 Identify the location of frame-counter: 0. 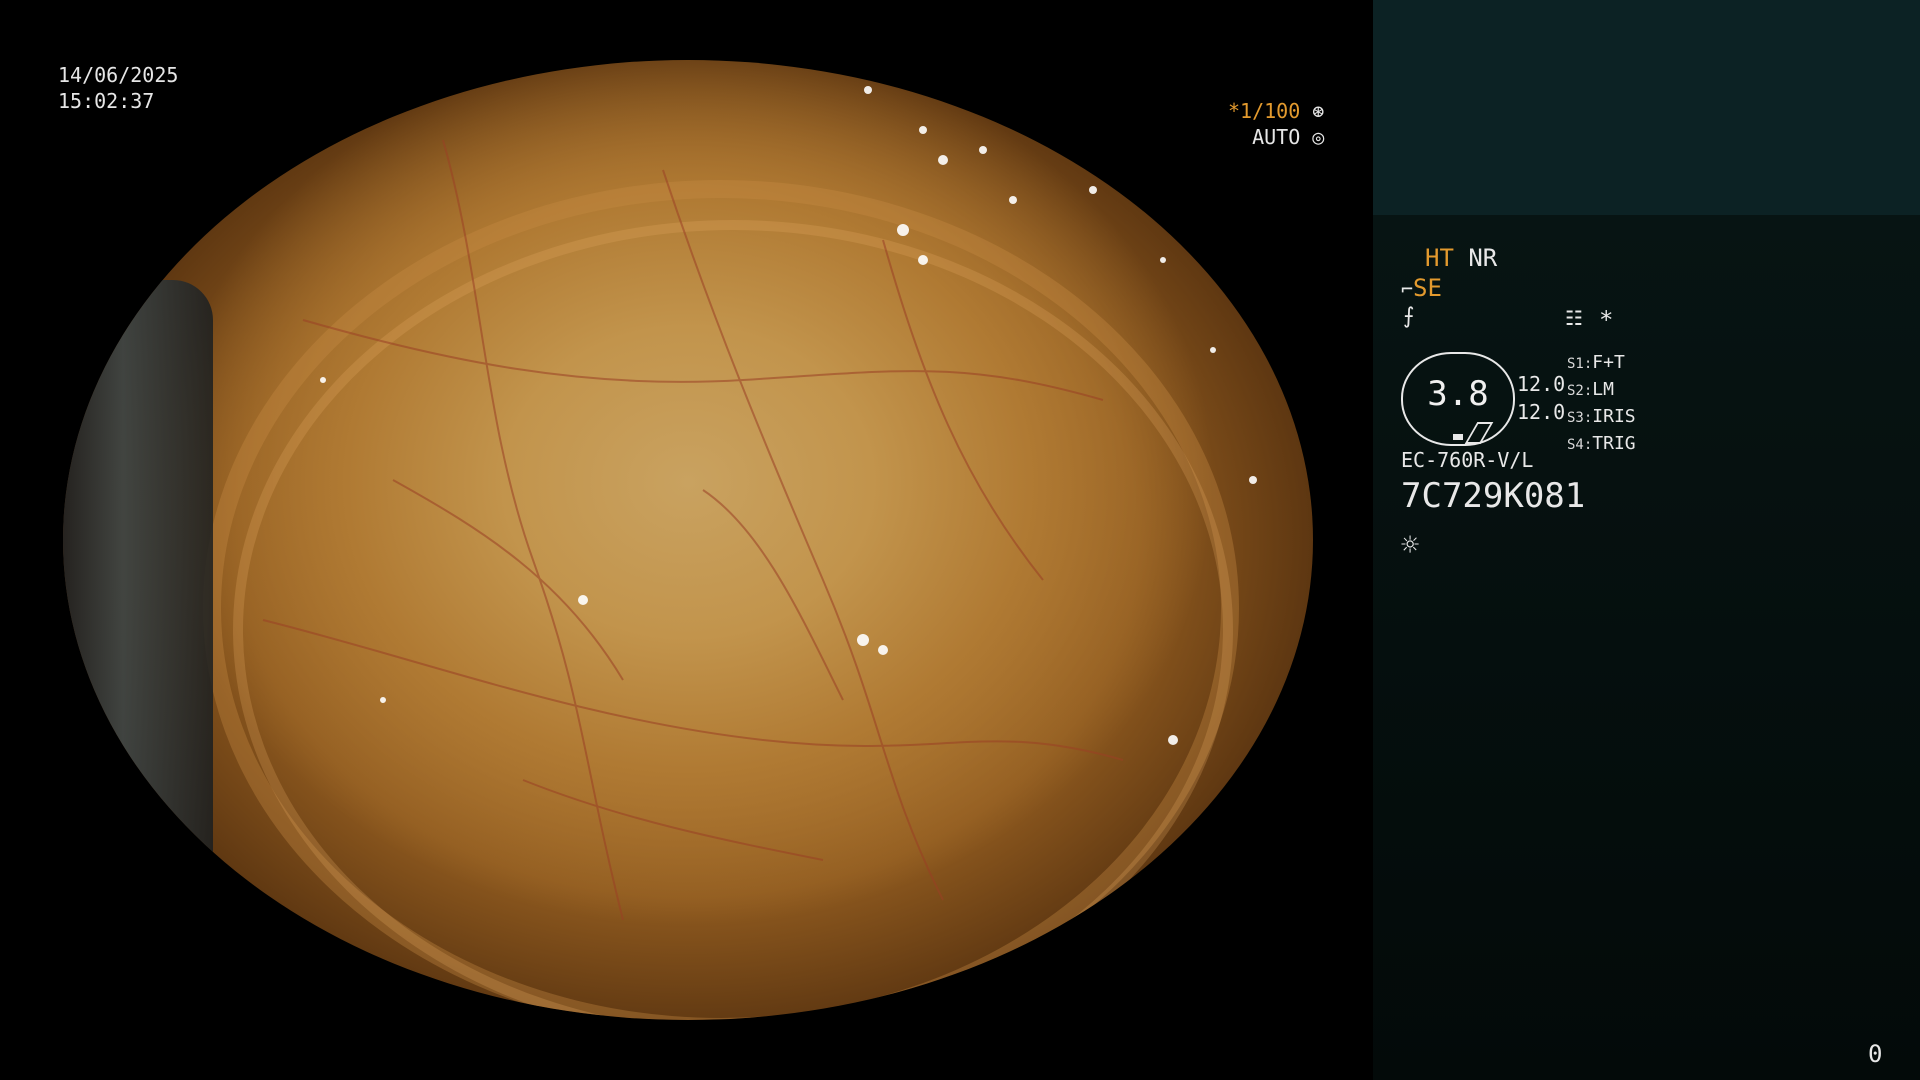
(1875, 1054).